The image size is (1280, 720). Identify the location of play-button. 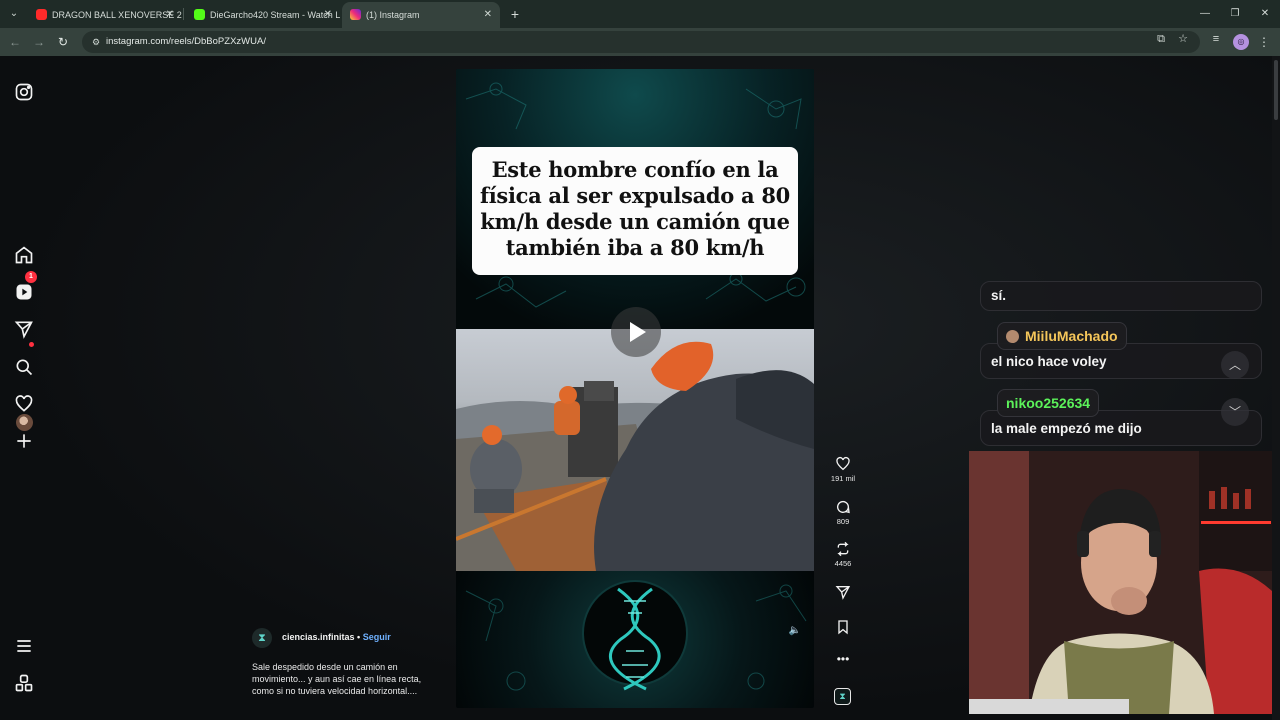
(636, 332).